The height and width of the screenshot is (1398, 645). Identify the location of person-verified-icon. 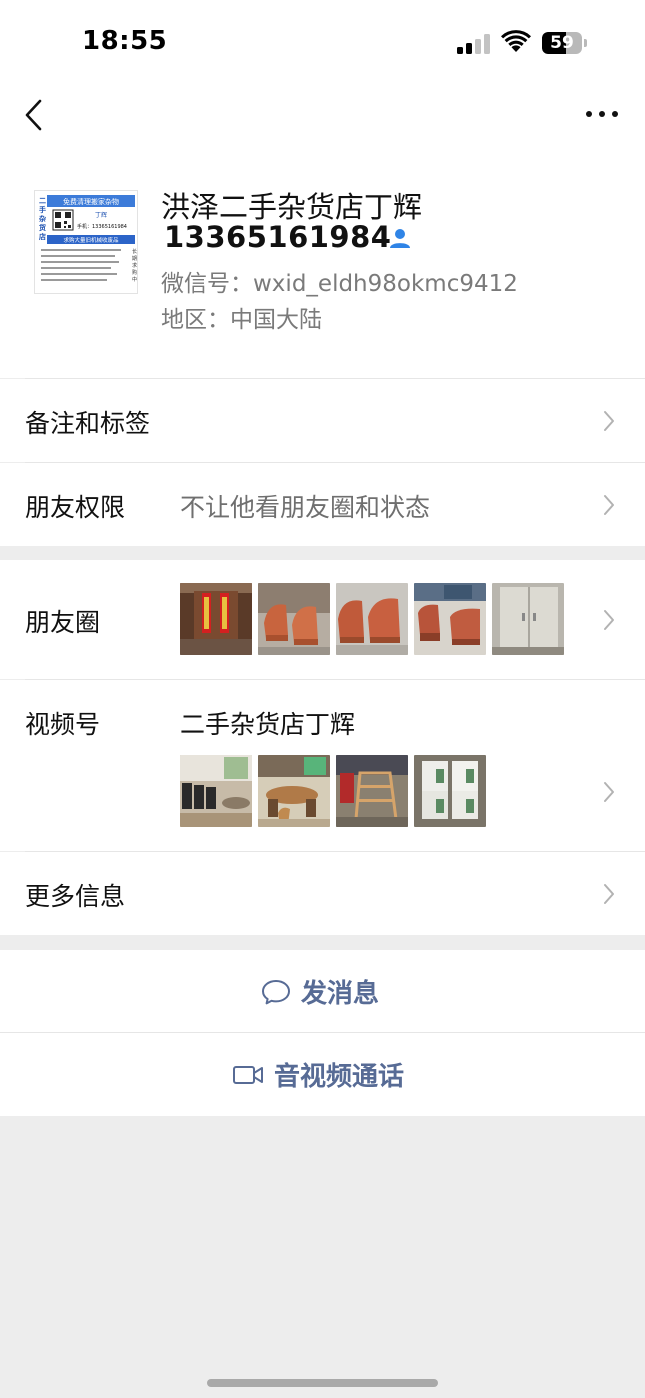
(400, 238).